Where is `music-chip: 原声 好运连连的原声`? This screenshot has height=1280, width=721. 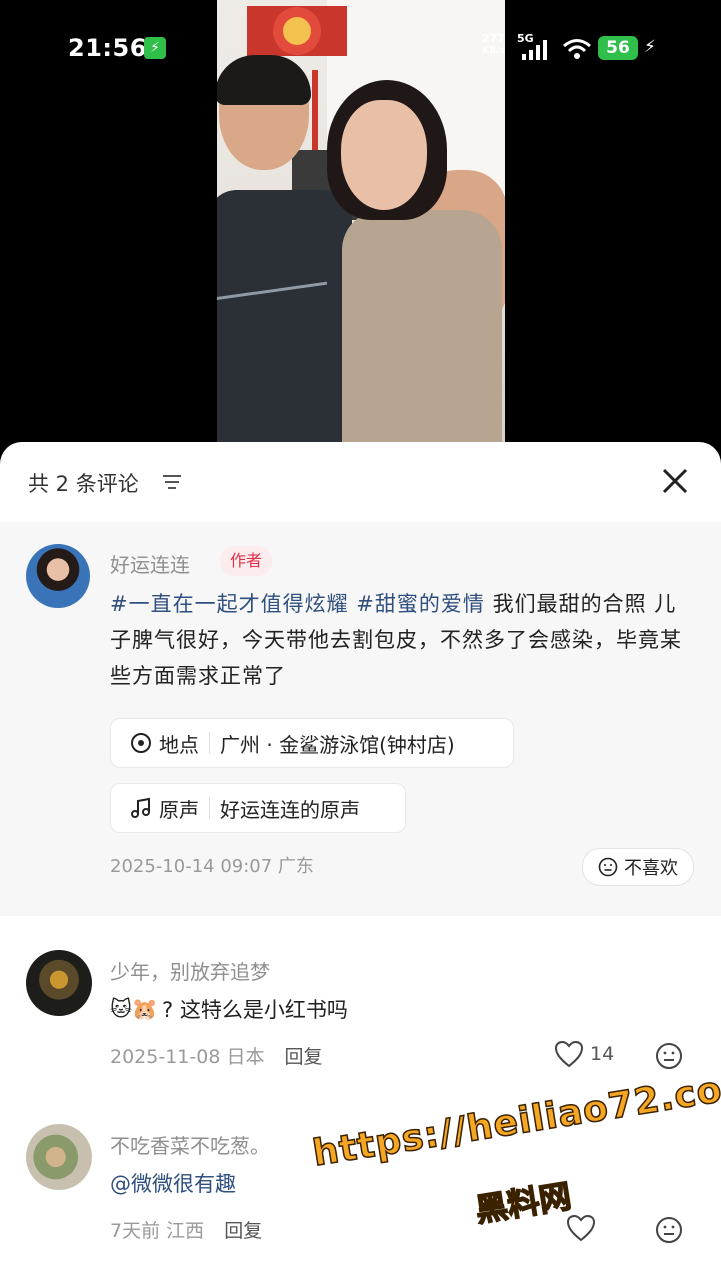
music-chip: 原声 好运连连的原声 is located at coordinates (258, 808).